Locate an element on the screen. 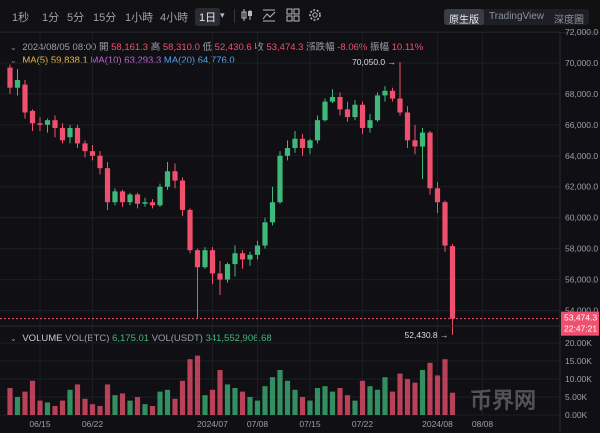 Image resolution: width=600 pixels, height=433 pixels. price-tick-label: 70,000.0 is located at coordinates (581, 63).